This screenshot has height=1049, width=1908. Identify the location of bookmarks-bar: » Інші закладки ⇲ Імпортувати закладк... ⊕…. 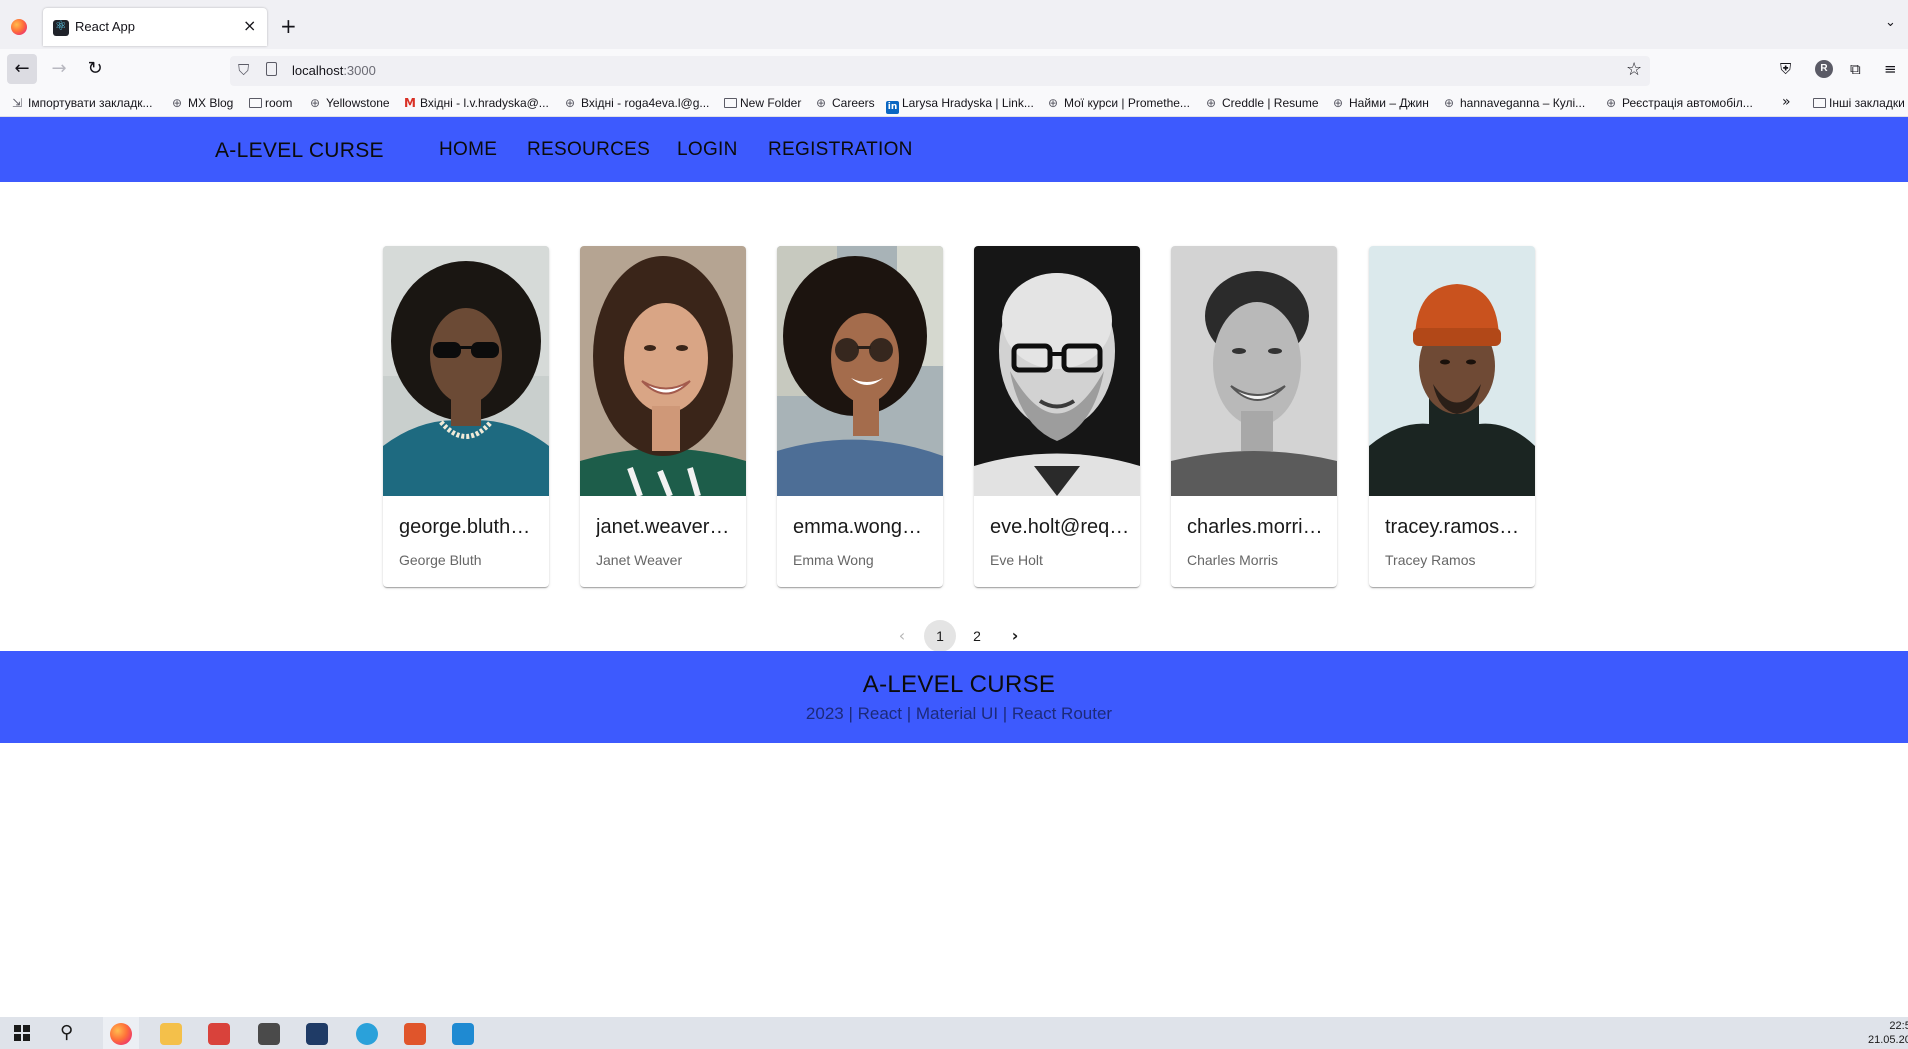
(954, 104).